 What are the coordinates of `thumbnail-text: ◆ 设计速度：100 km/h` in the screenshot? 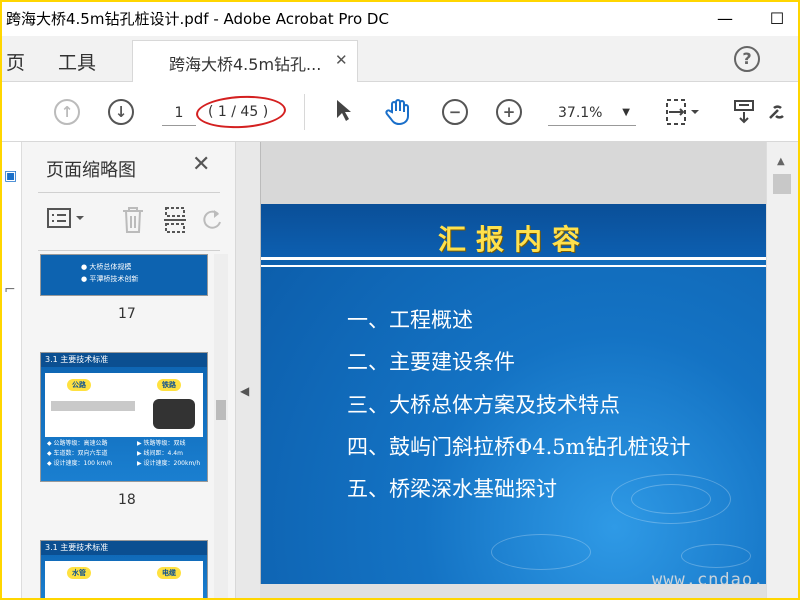 It's located at (80, 463).